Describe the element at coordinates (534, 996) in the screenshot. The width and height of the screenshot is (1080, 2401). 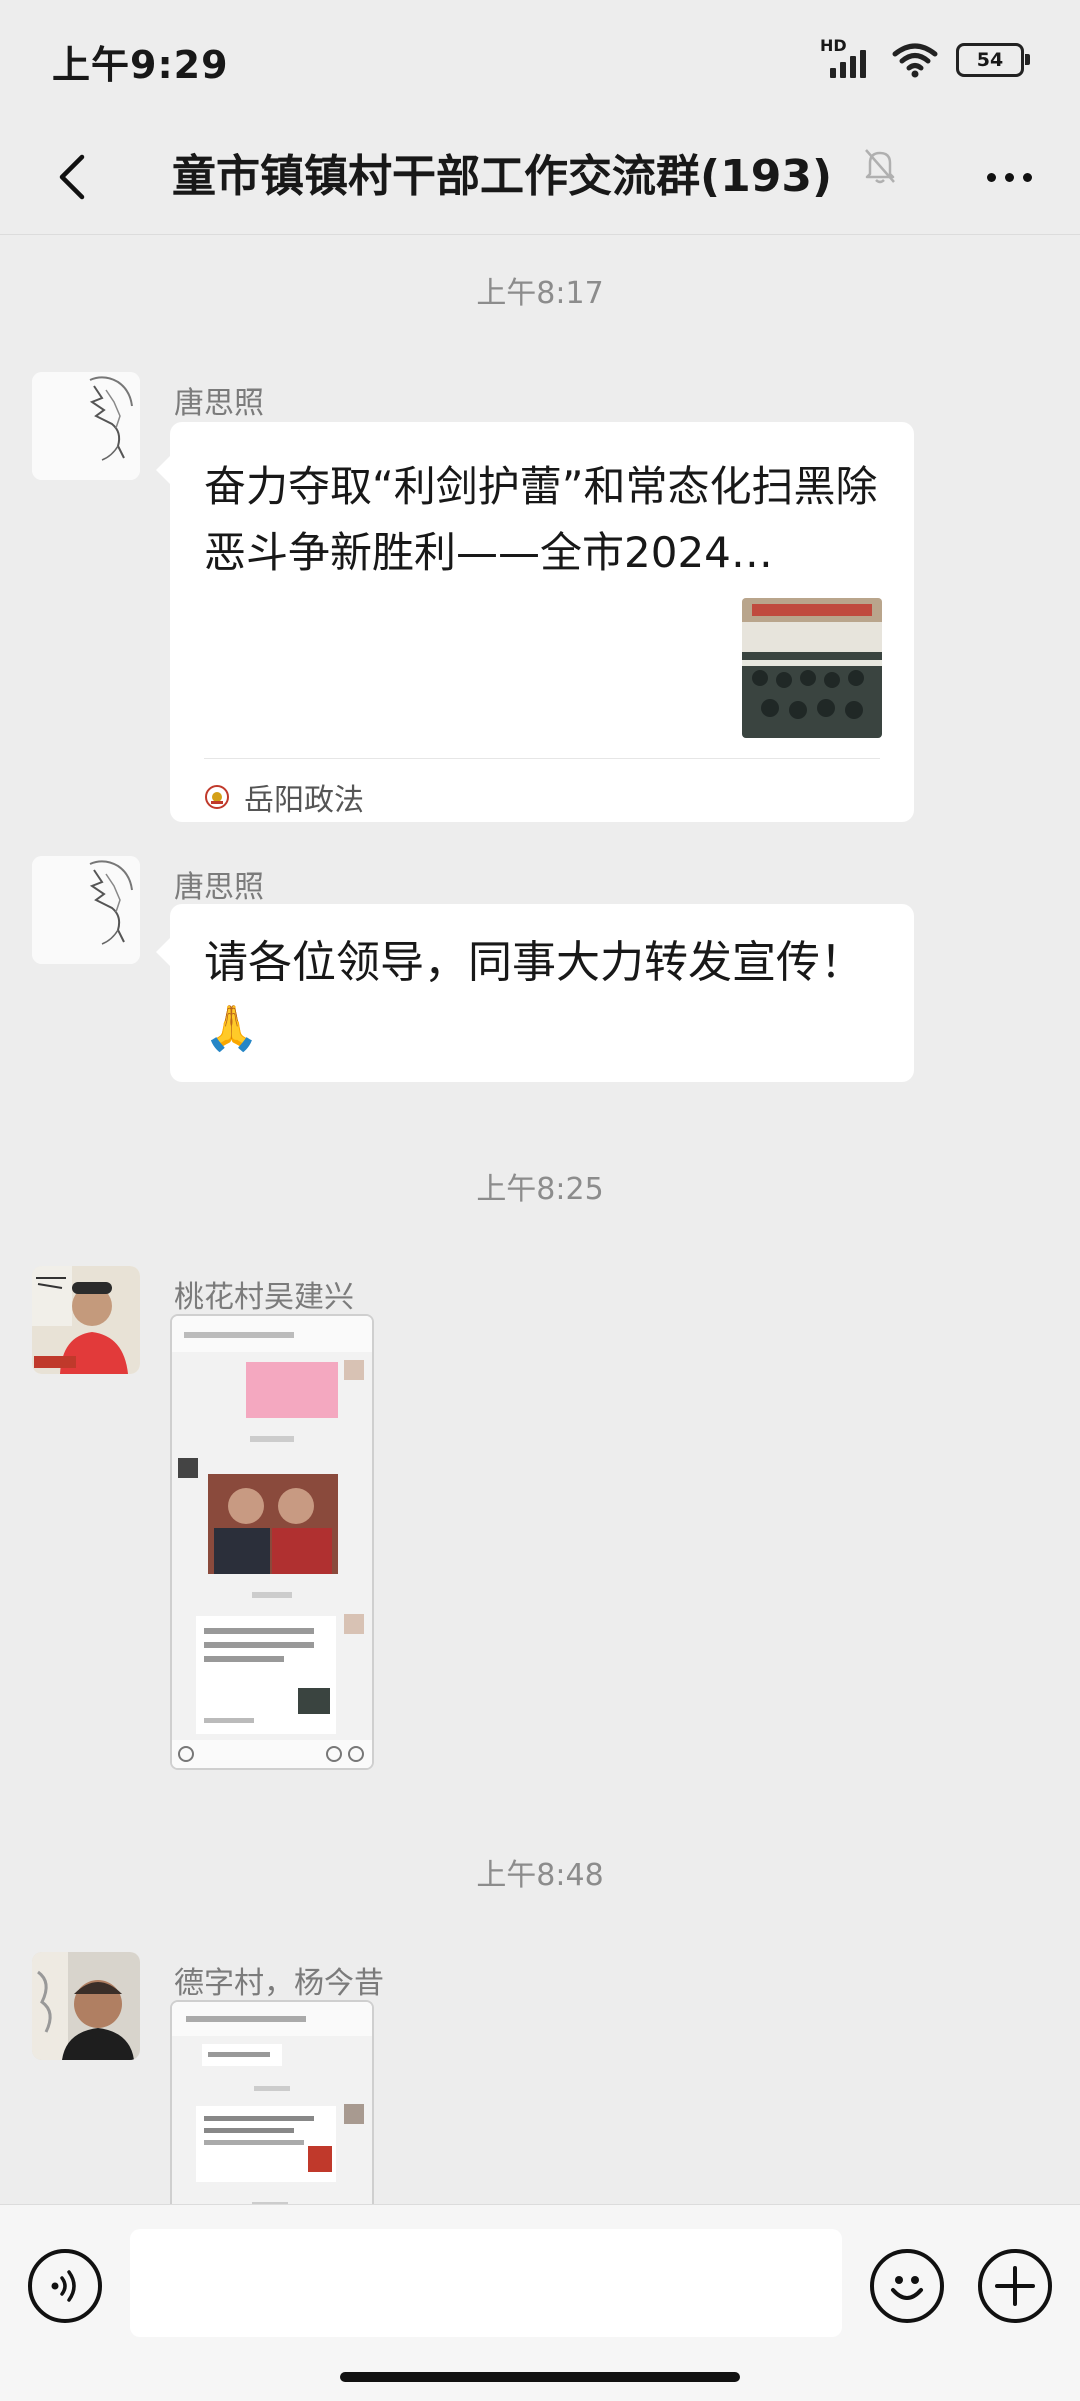
I see `message-text: 请各位领导，同事大力转发宣传！ 🙏` at that location.